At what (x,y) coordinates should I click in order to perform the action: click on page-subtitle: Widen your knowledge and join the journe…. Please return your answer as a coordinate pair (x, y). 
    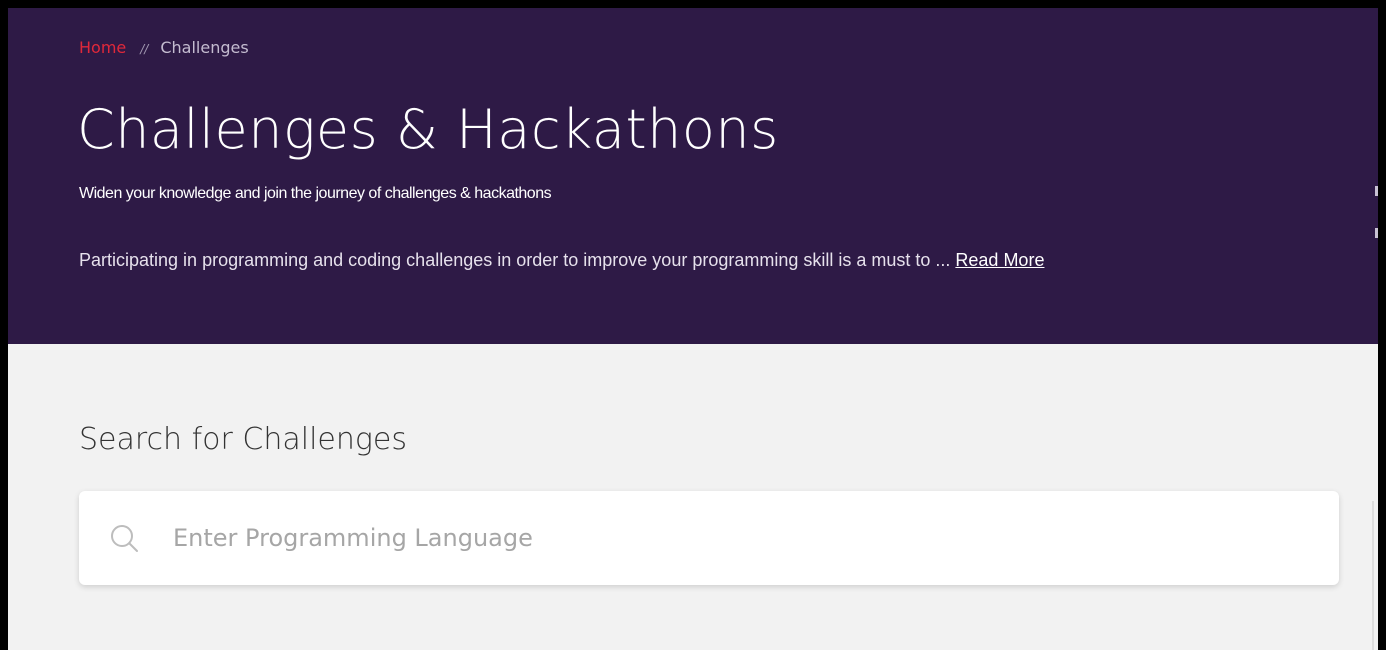
    Looking at the image, I should click on (315, 193).